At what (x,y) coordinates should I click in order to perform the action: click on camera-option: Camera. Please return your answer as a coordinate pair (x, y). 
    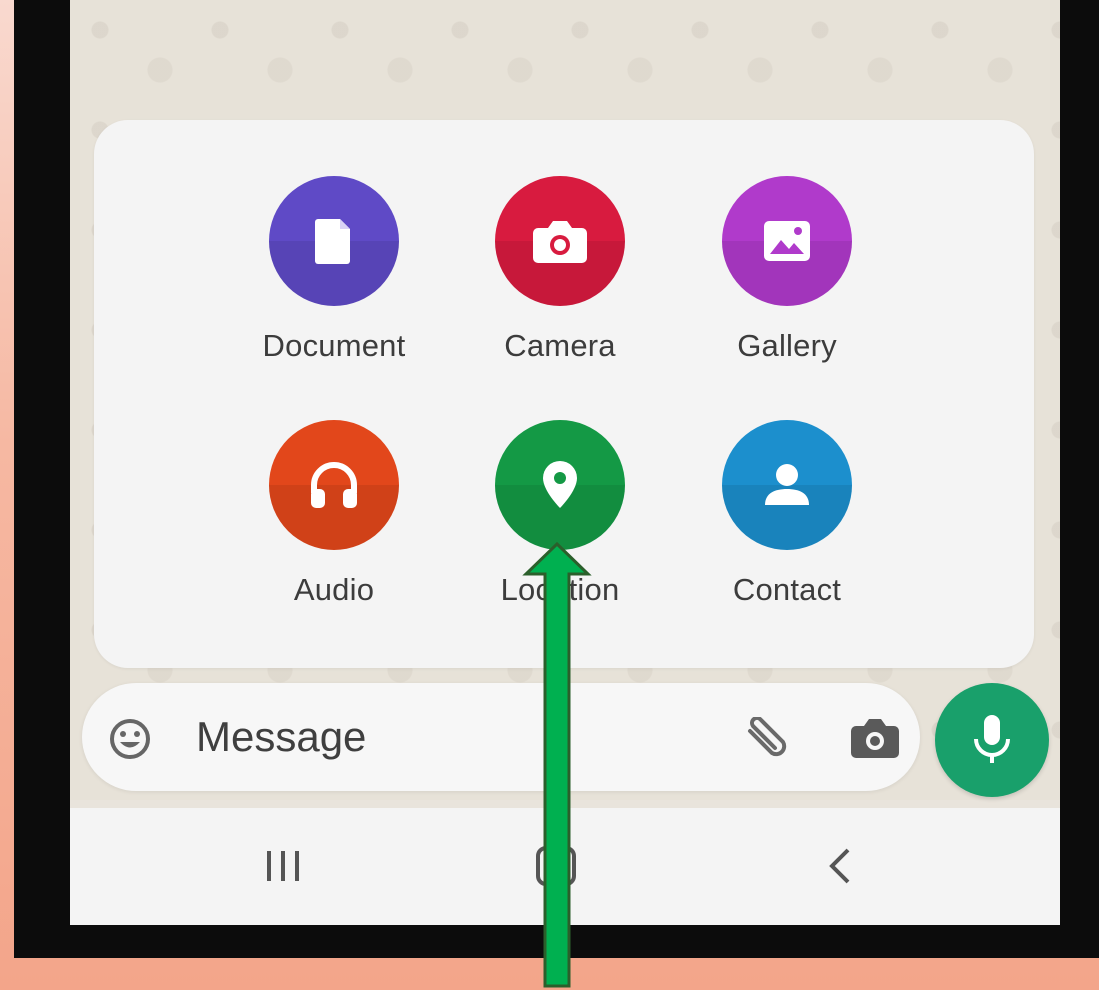
    Looking at the image, I should click on (560, 270).